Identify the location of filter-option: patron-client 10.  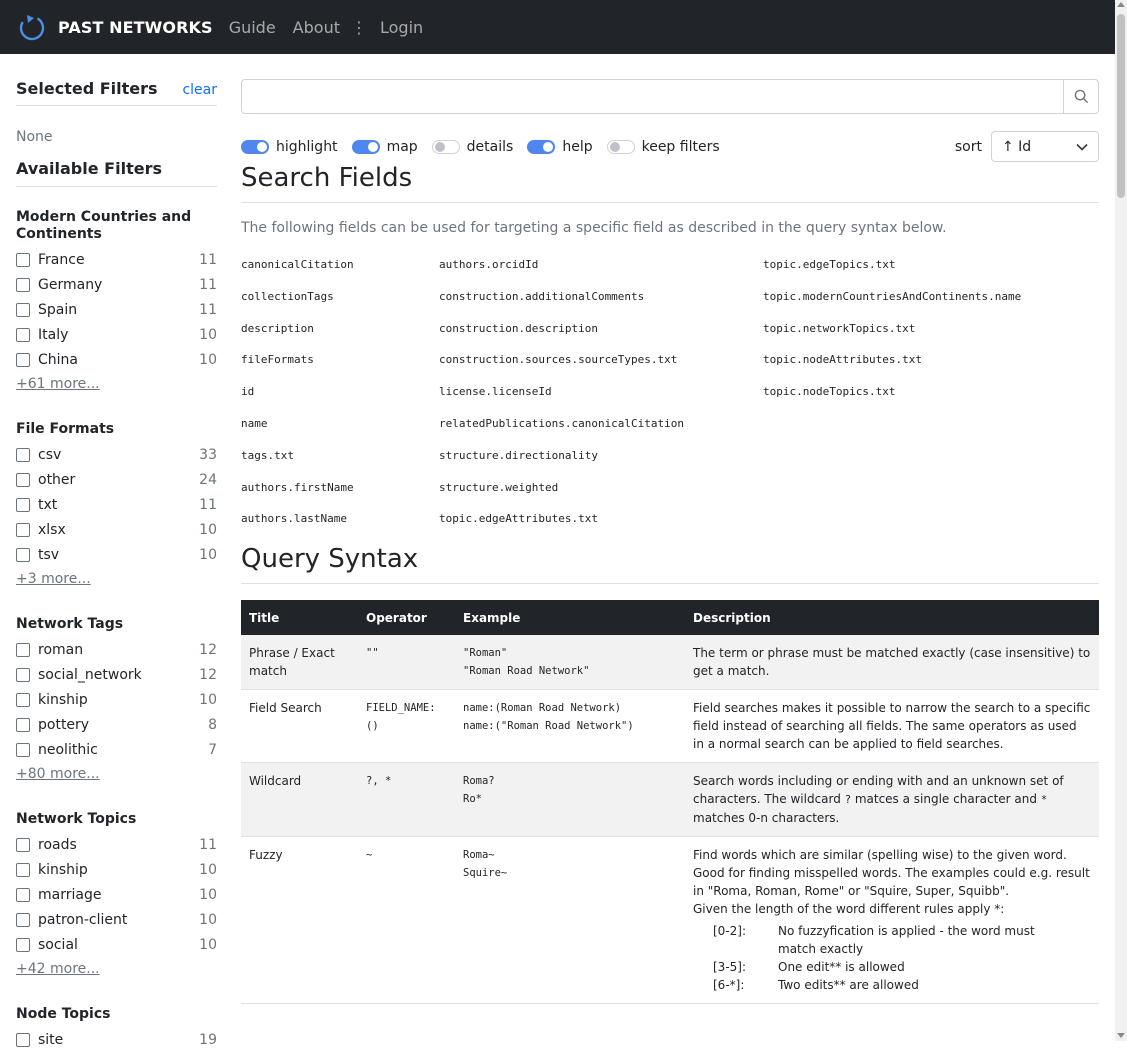
(116, 919).